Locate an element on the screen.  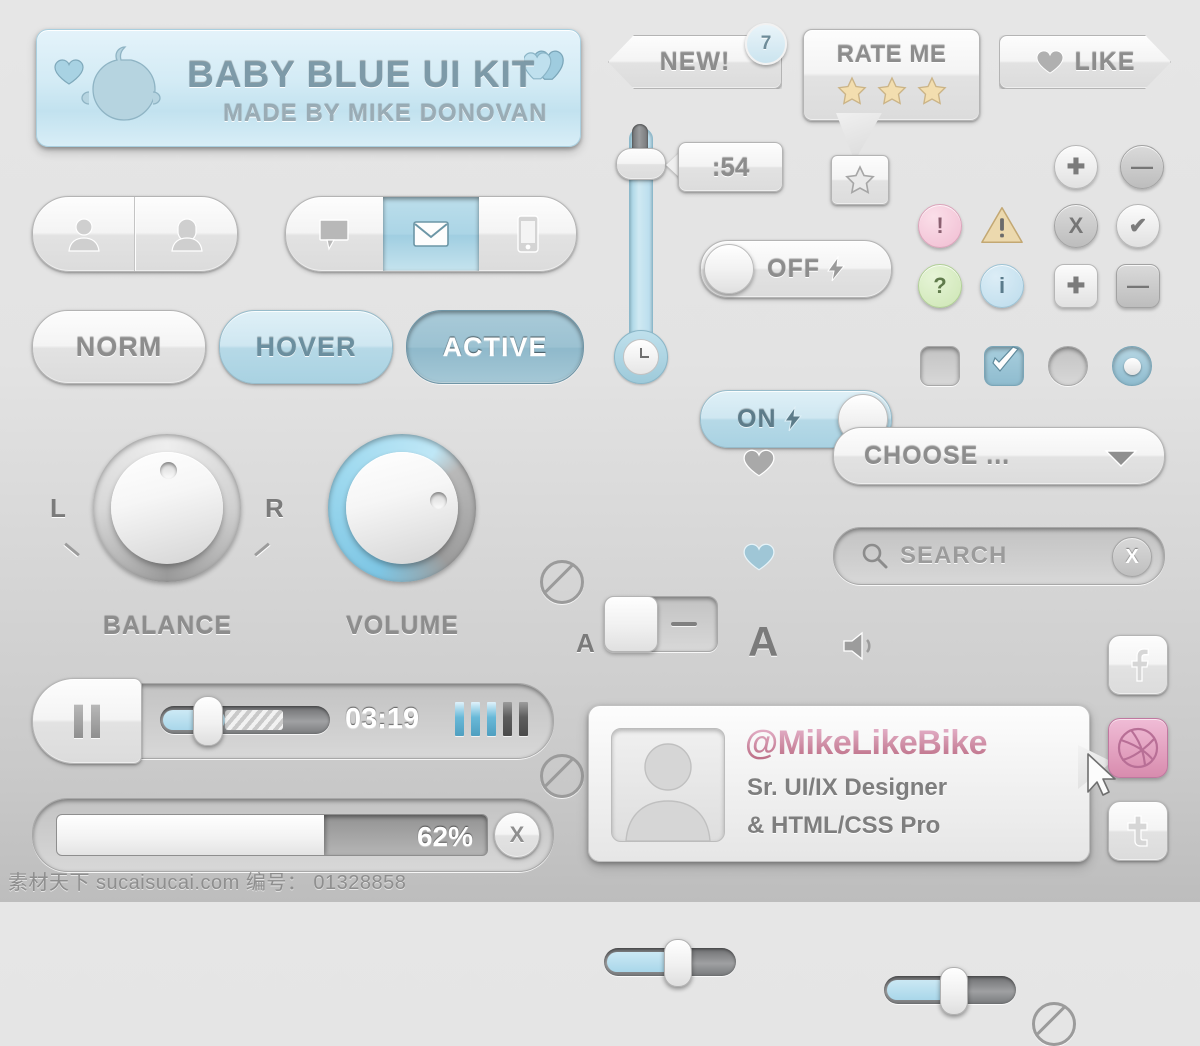
power-toggle-off: OFF is located at coordinates (796, 269).